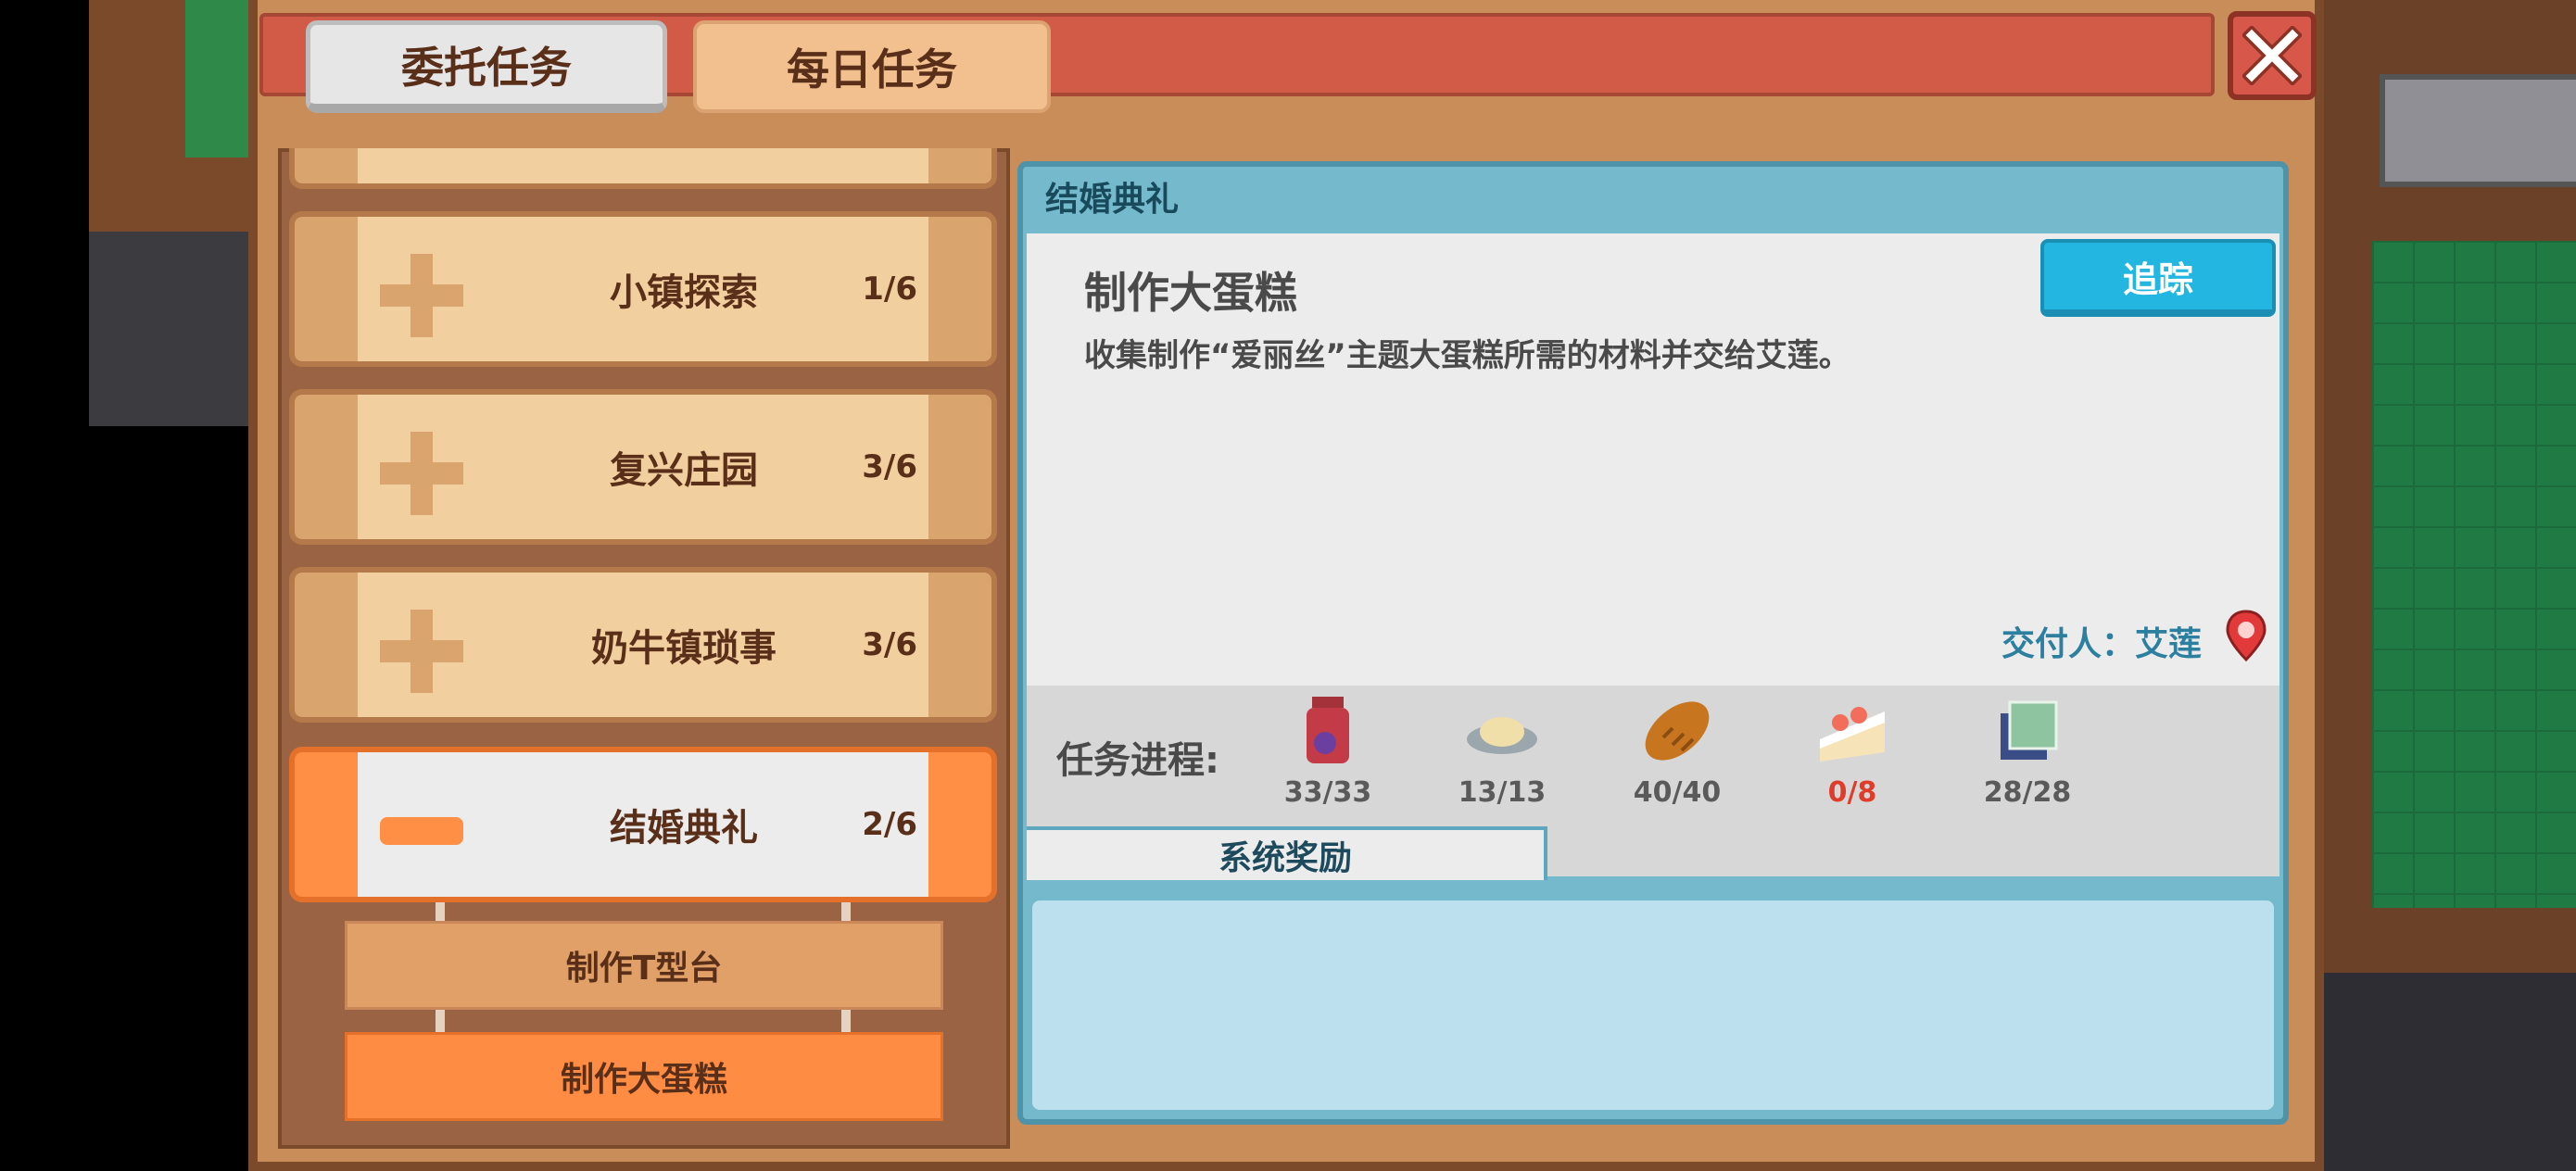 The height and width of the screenshot is (1171, 2576). Describe the element at coordinates (684, 829) in the screenshot. I see `quest-category-label: 结婚典礼` at that location.